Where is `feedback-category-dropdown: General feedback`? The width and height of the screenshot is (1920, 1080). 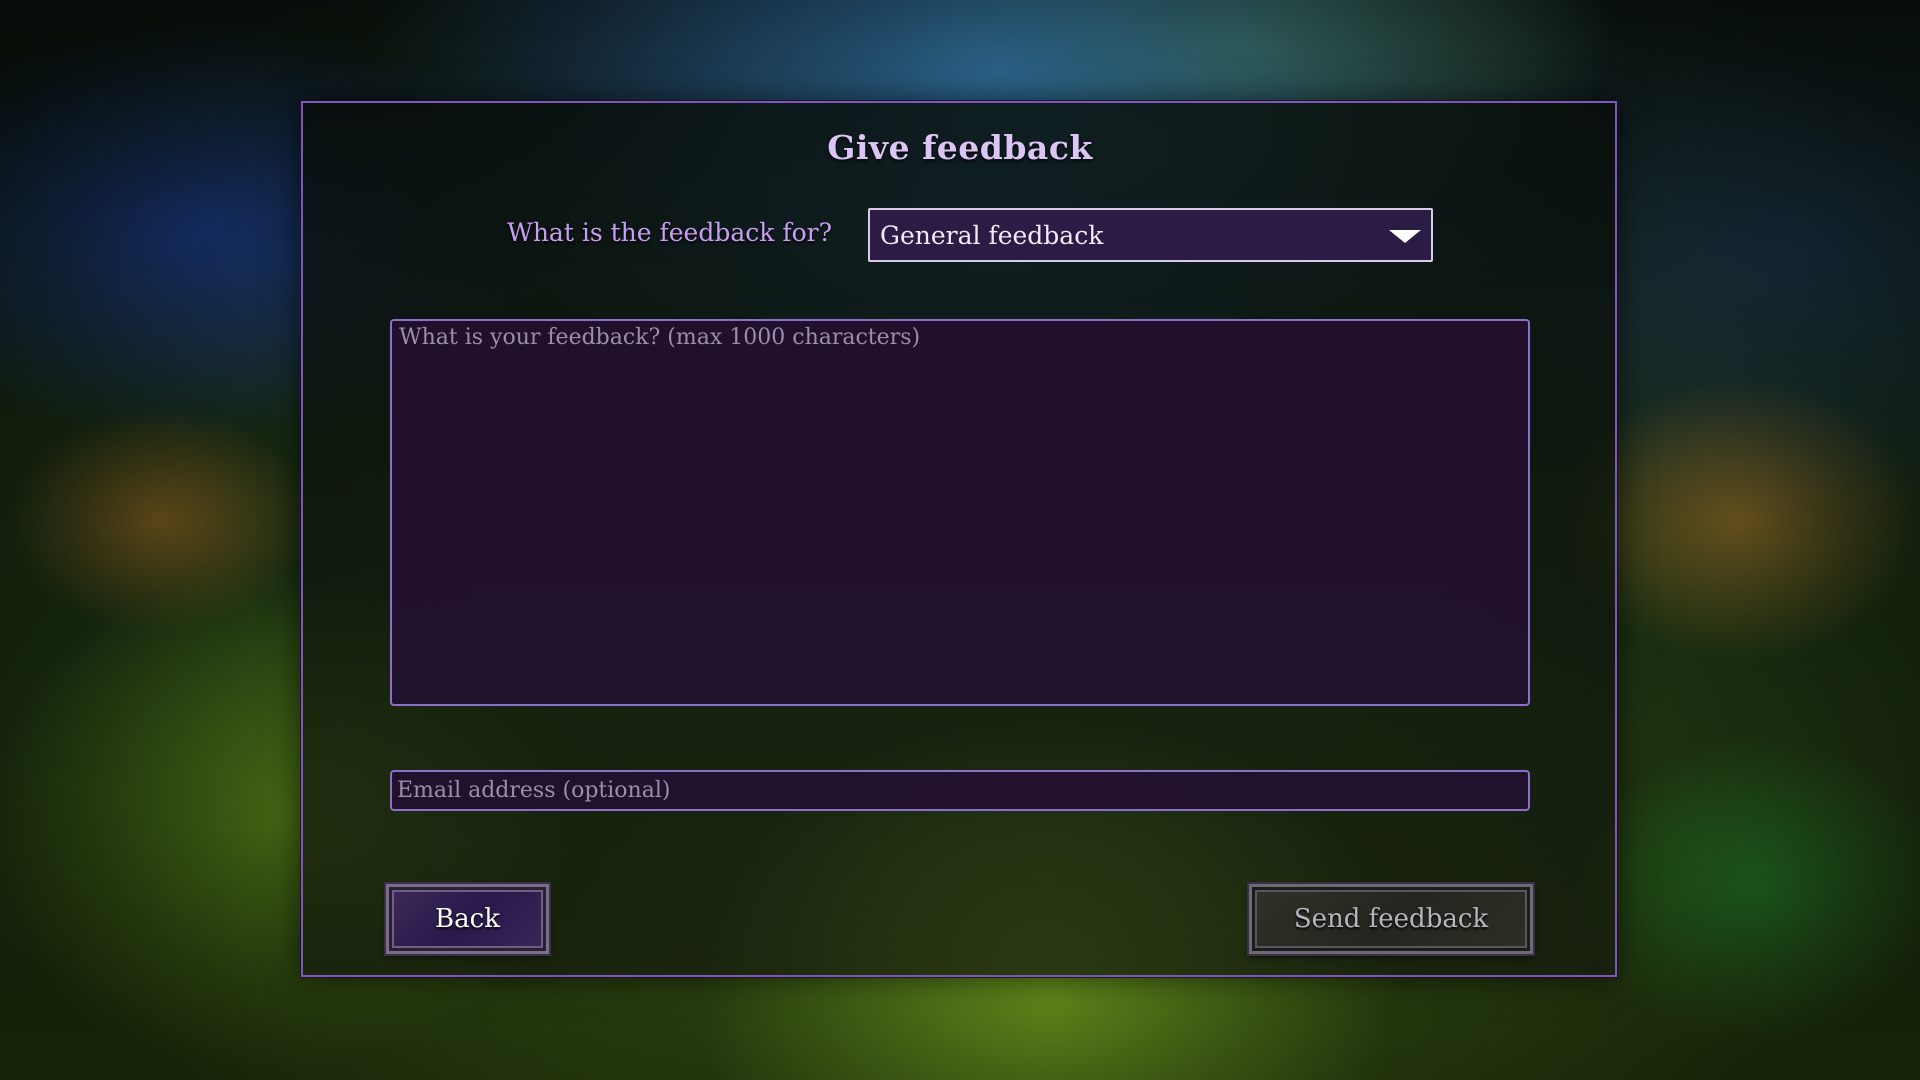
feedback-category-dropdown: General feedback is located at coordinates (1150, 235).